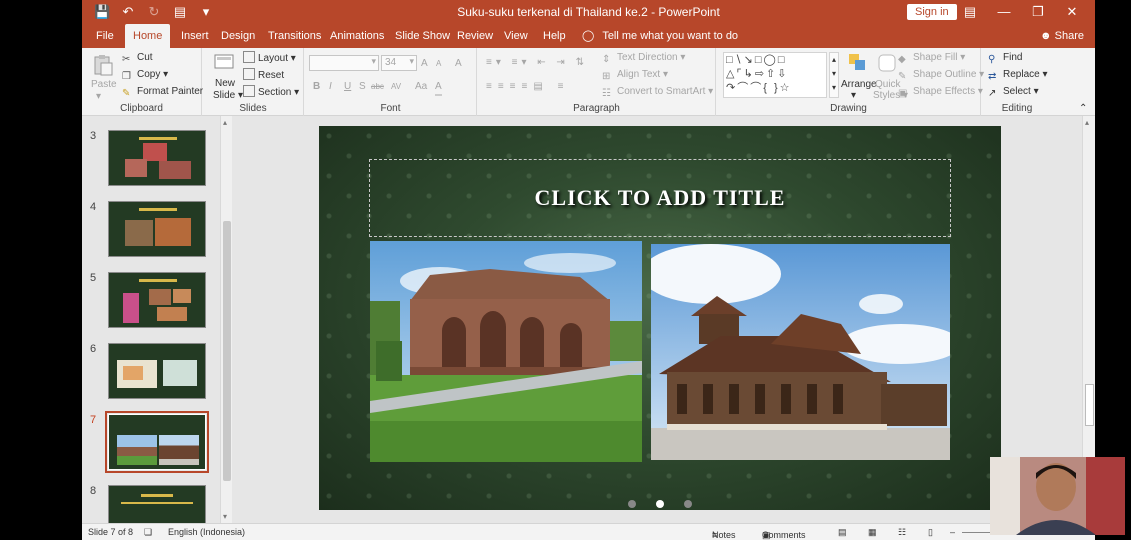 The image size is (1131, 540). What do you see at coordinates (438, 64) in the screenshot?
I see `shrink-font-button: A` at bounding box center [438, 64].